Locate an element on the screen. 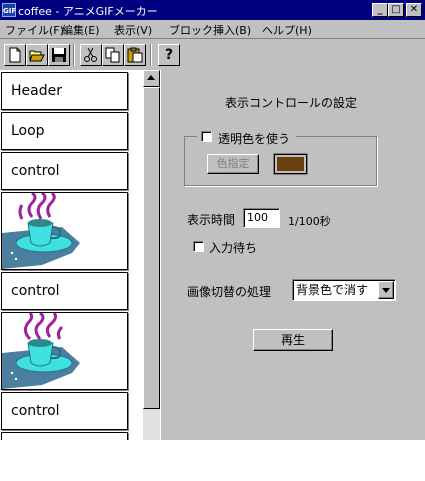  menu-help: ヘルプ(H) is located at coordinates (287, 30).